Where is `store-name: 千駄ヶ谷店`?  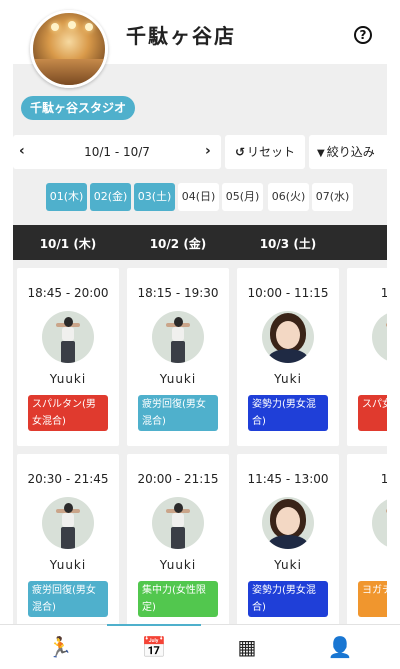
store-name: 千駄ヶ谷店 is located at coordinates (181, 36).